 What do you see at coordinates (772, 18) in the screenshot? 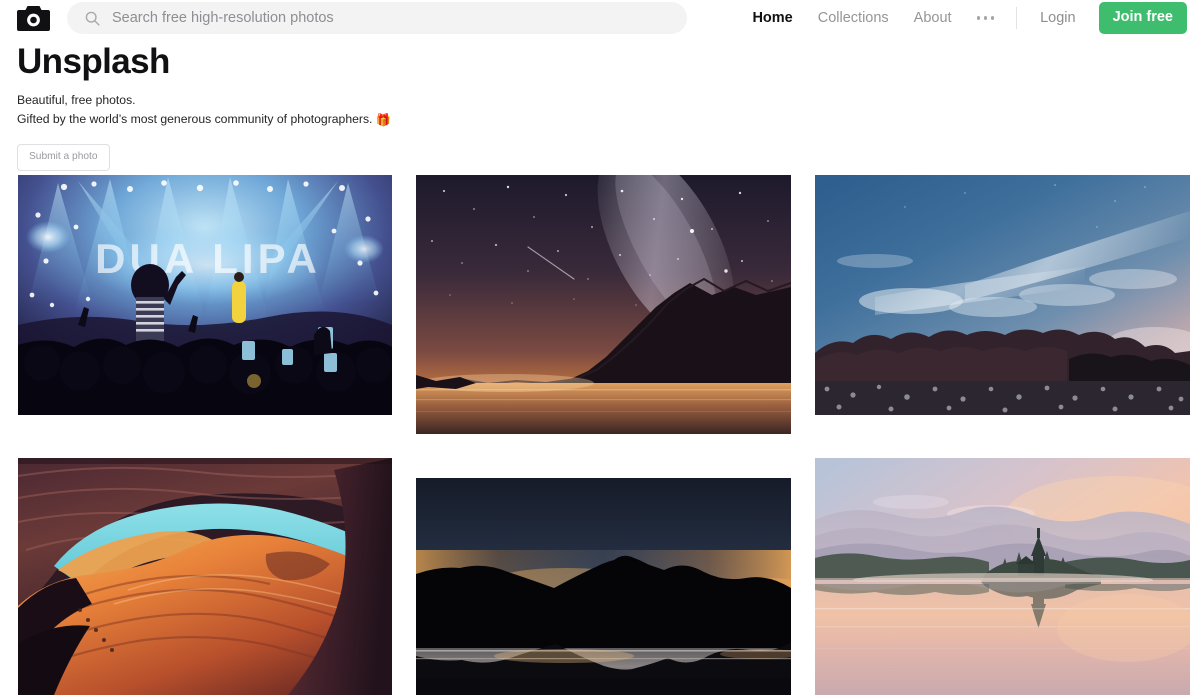
I see `nav-link-home: Home` at bounding box center [772, 18].